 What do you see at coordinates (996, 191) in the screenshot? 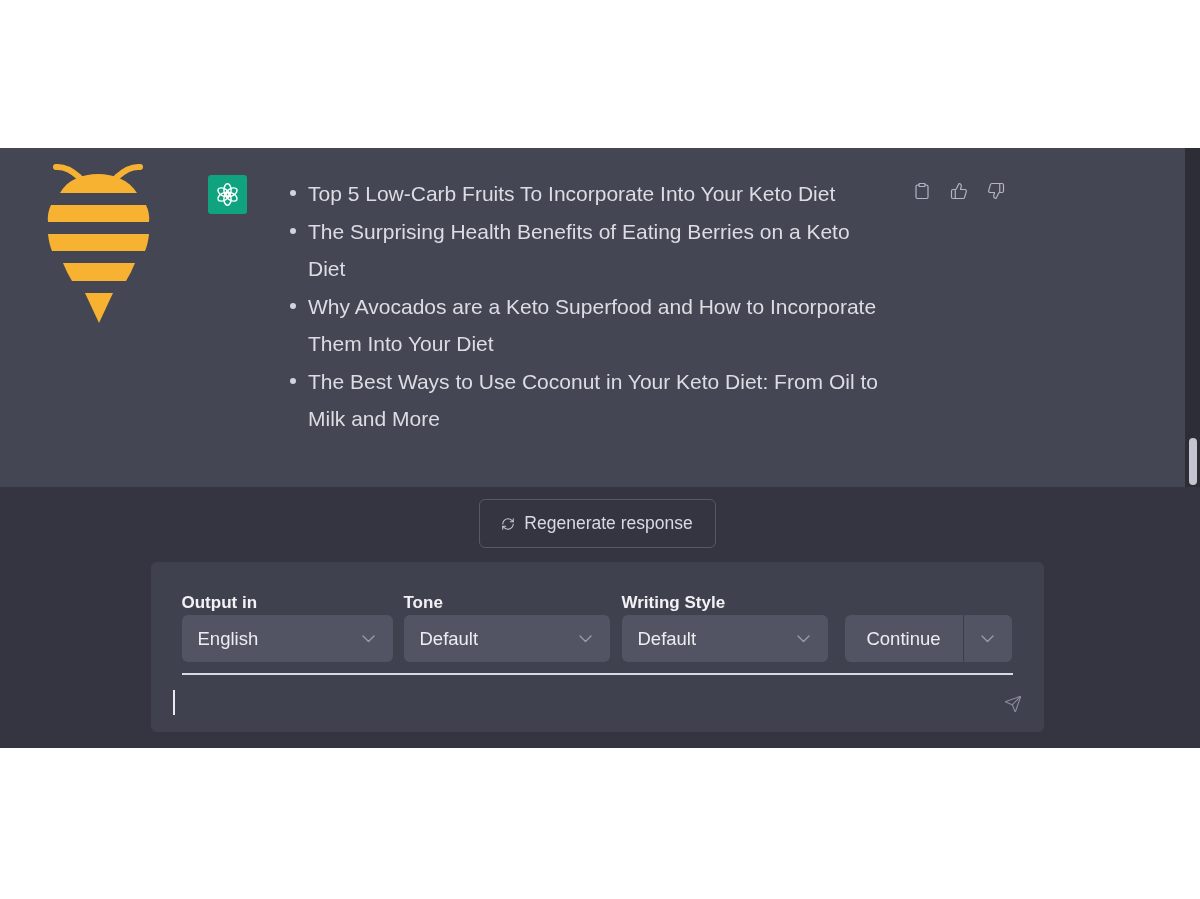
I see `thumbs-down-icon` at bounding box center [996, 191].